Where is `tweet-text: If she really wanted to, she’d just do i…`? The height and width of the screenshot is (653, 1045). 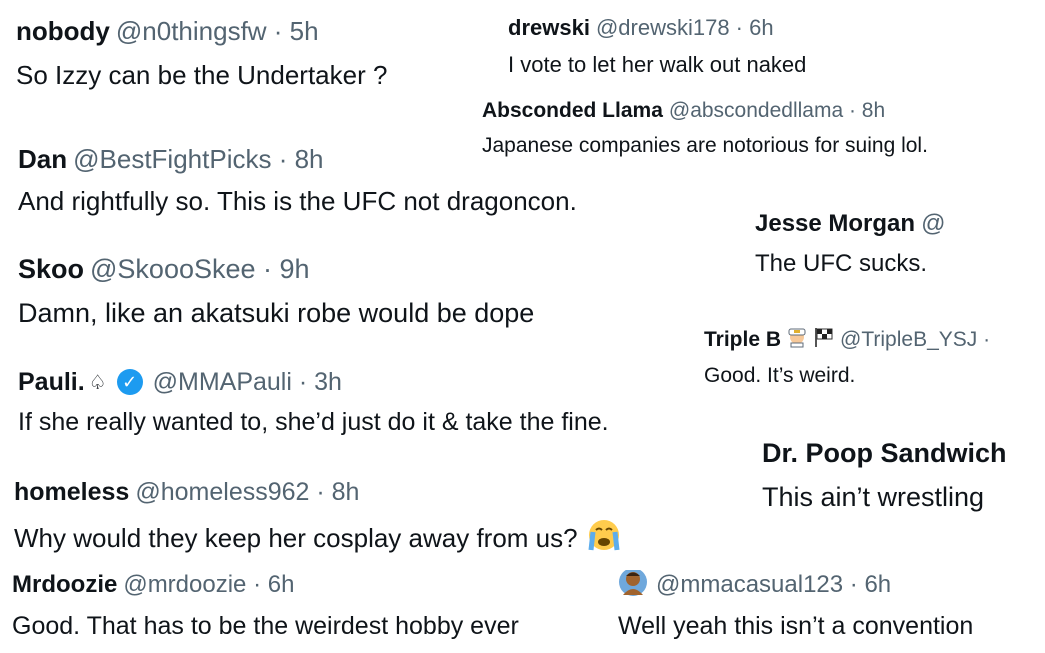 tweet-text: If she really wanted to, she’d just do i… is located at coordinates (313, 422).